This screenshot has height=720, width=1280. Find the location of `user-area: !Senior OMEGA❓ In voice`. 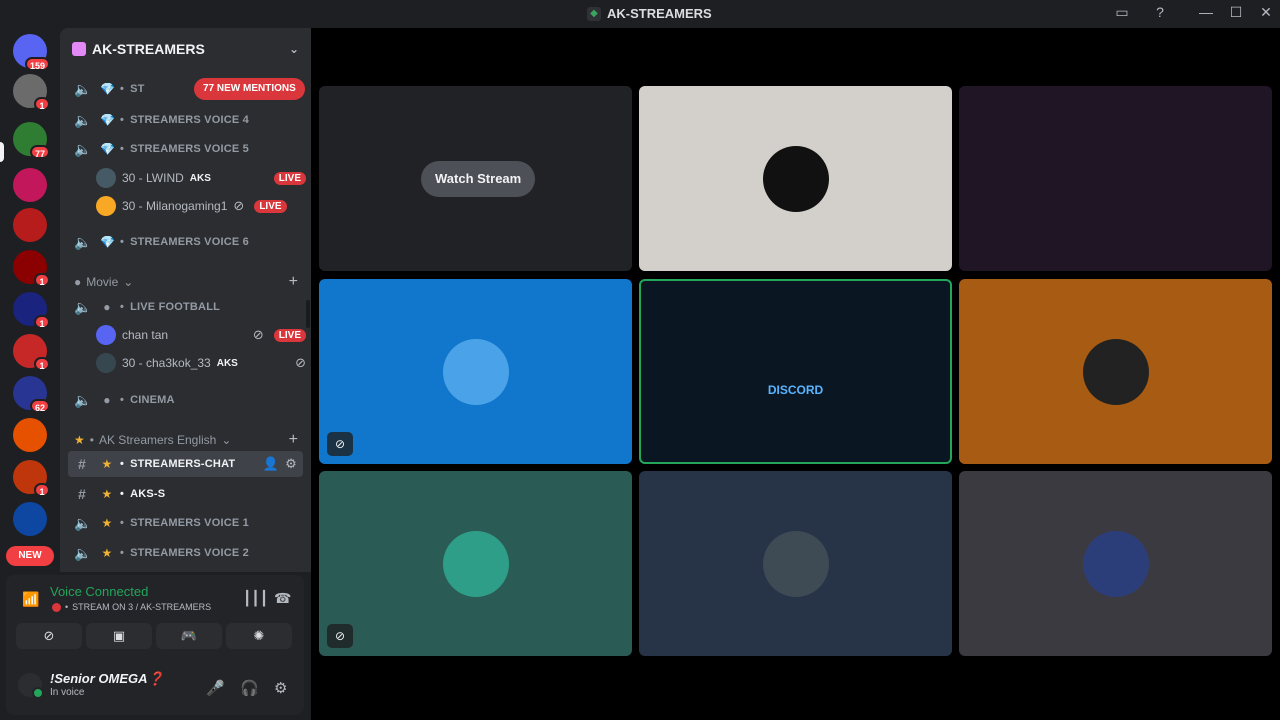

user-area: !Senior OMEGA❓ In voice is located at coordinates (91, 685).